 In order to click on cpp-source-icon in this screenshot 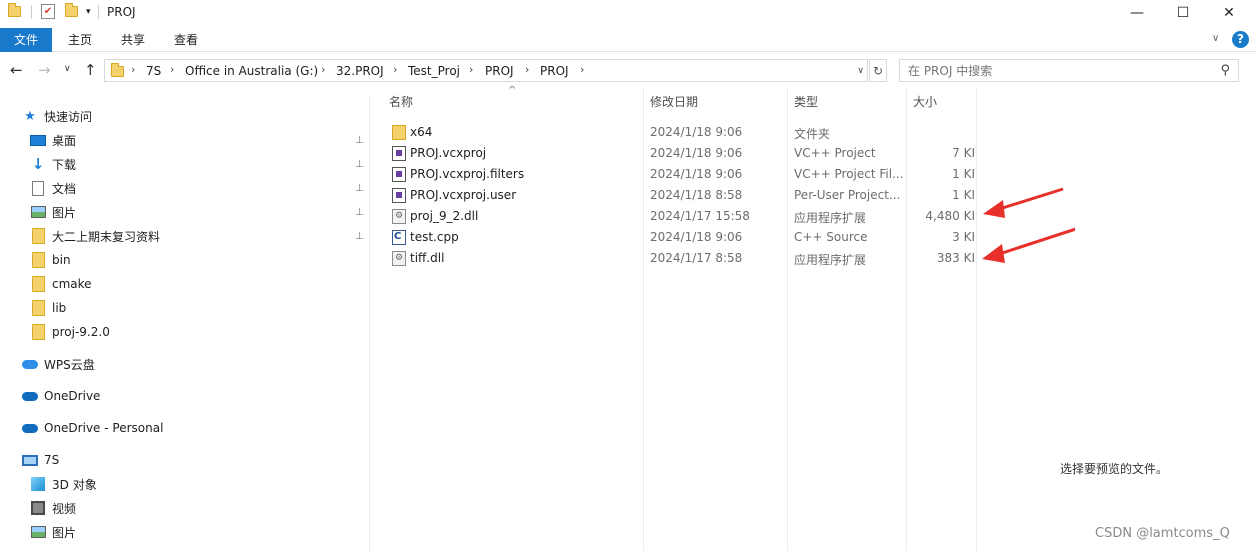, I will do `click(399, 237)`.